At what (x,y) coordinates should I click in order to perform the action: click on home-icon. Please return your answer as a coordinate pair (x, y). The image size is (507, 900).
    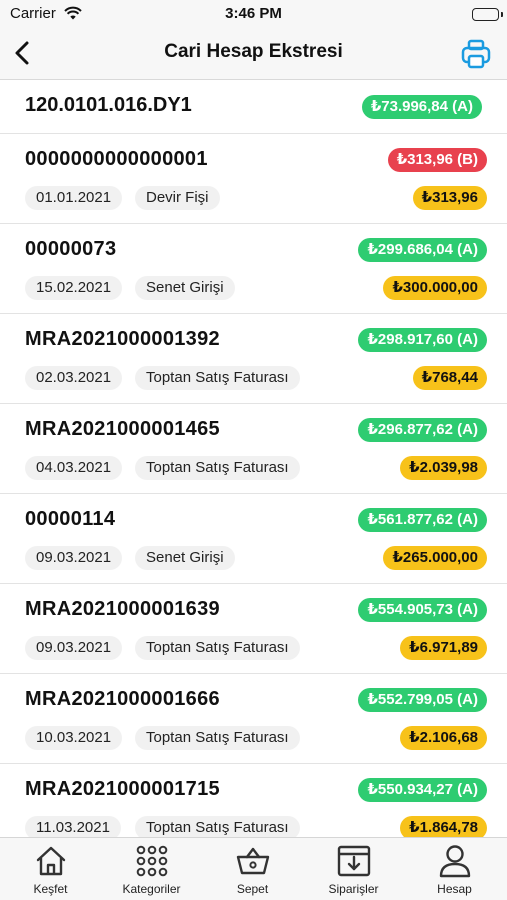
    Looking at the image, I should click on (50, 861).